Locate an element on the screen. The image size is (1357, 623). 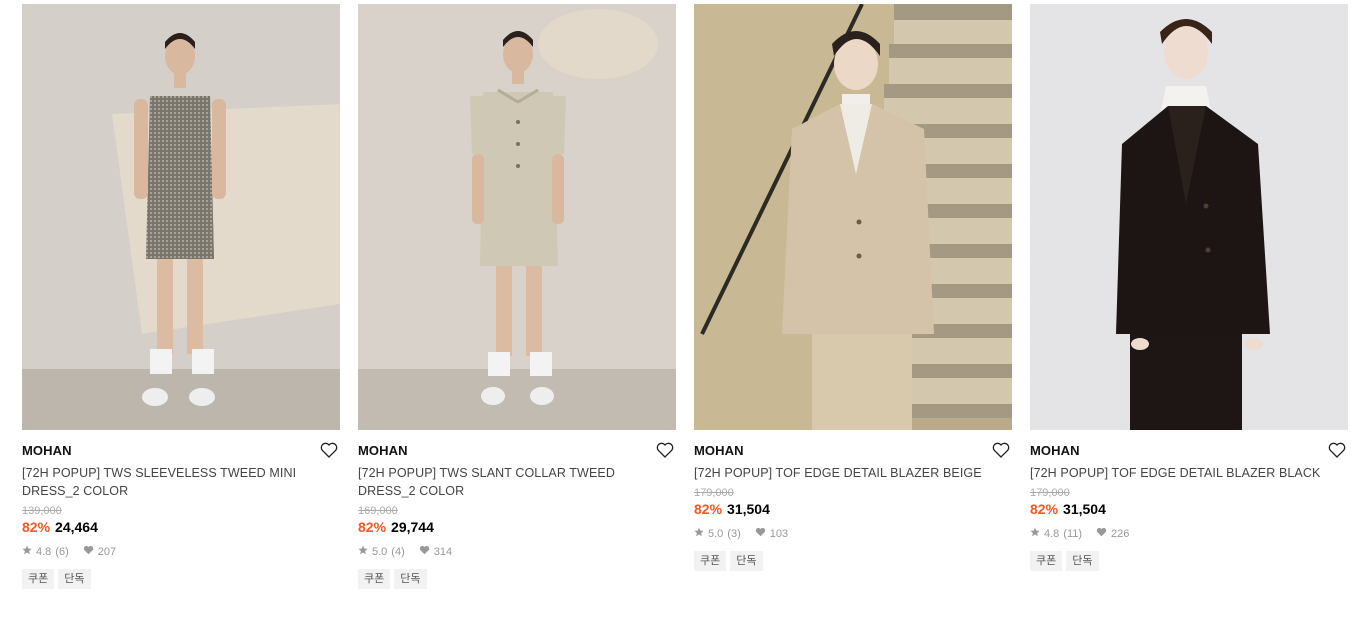
sale-price: 29,744 is located at coordinates (412, 527).